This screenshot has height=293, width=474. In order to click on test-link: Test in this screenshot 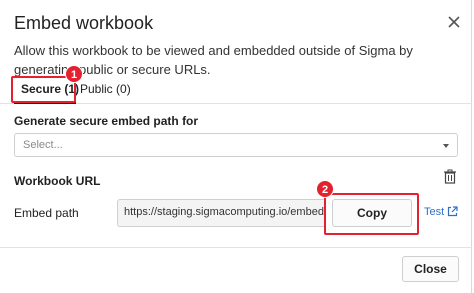, I will do `click(434, 212)`.